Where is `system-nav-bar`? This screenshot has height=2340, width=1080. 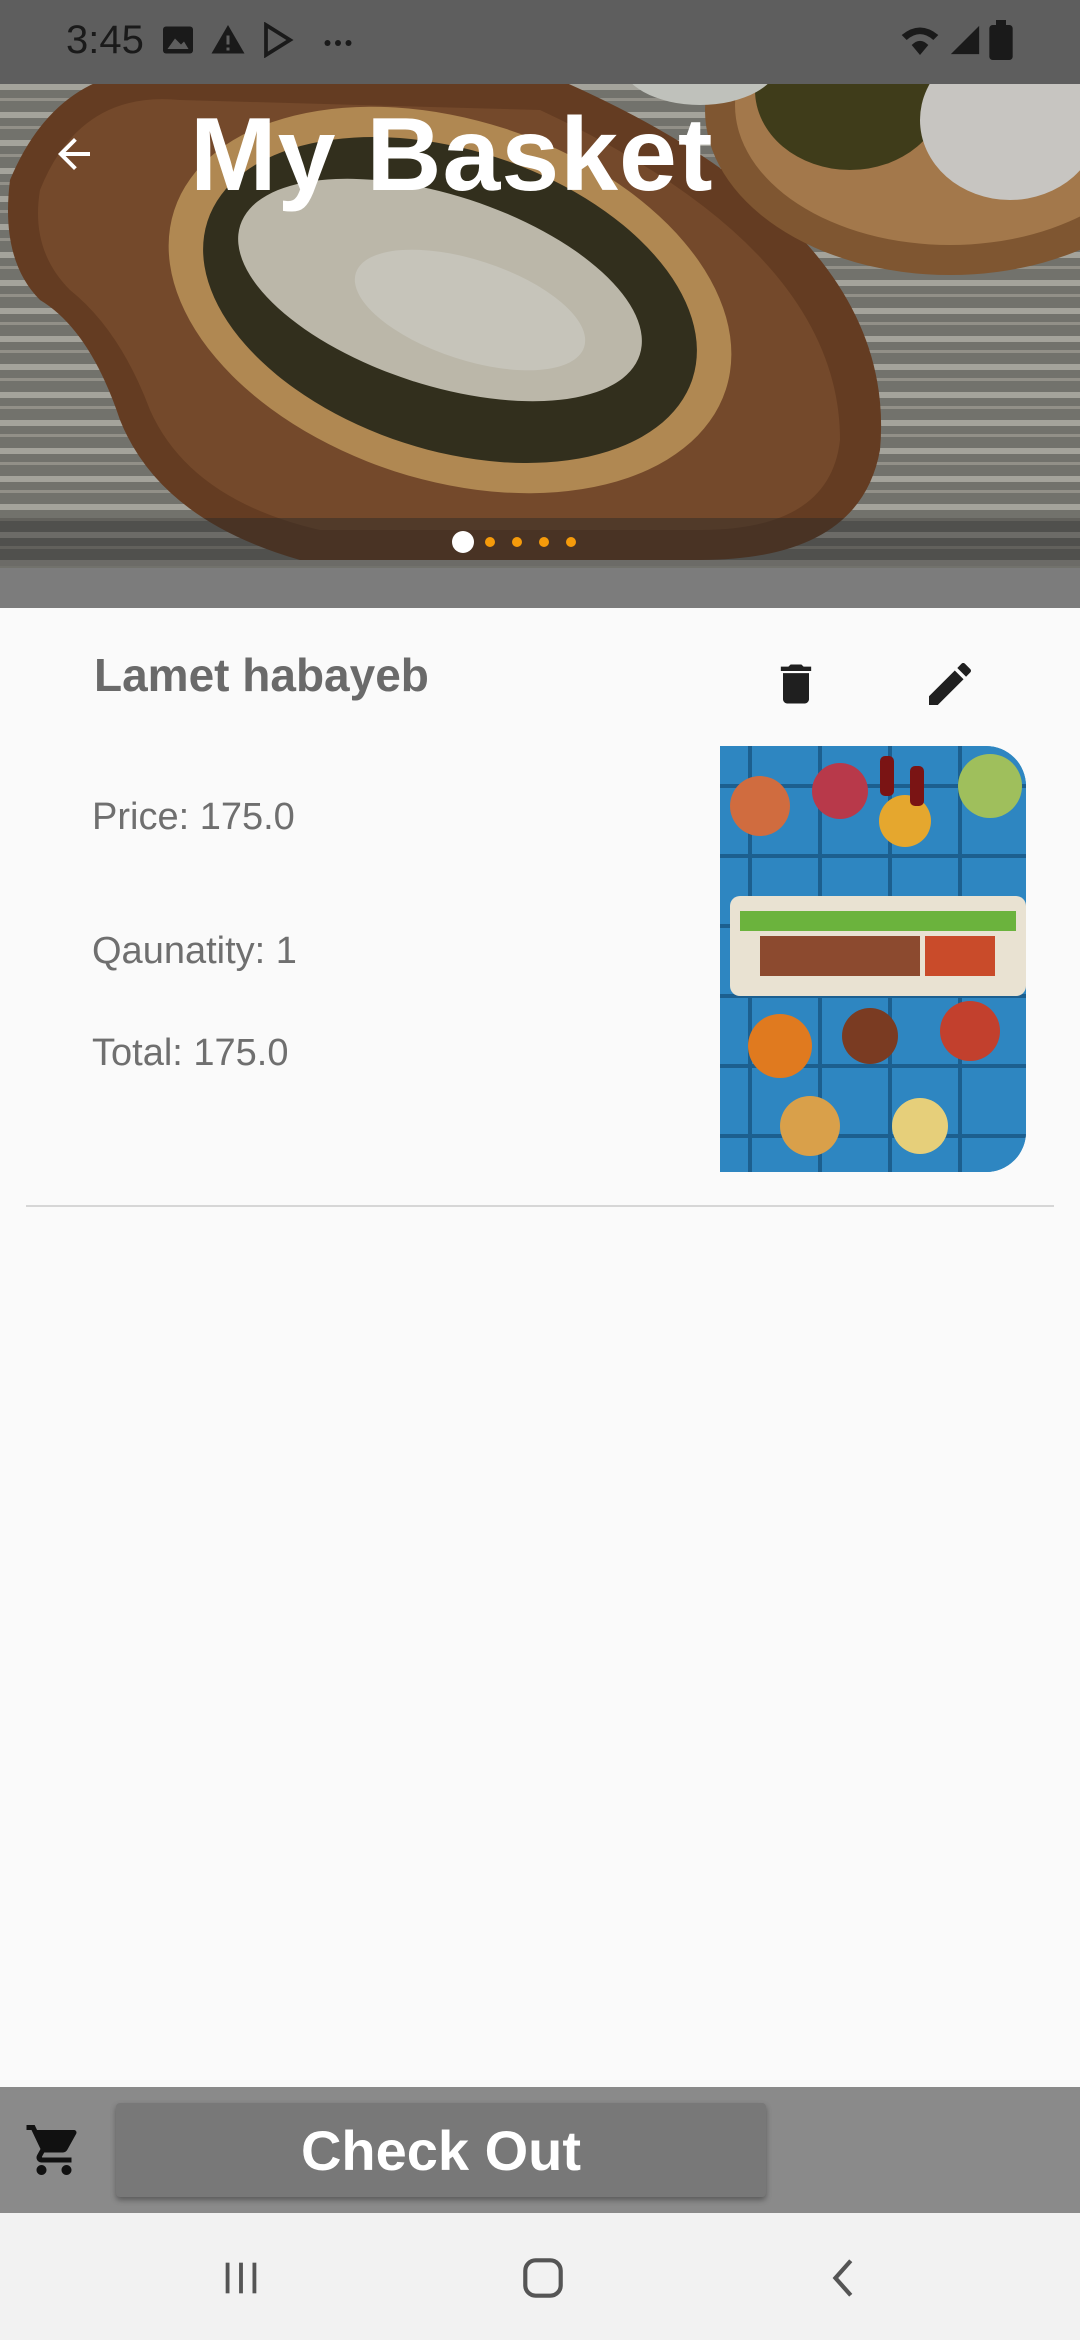 system-nav-bar is located at coordinates (540, 2276).